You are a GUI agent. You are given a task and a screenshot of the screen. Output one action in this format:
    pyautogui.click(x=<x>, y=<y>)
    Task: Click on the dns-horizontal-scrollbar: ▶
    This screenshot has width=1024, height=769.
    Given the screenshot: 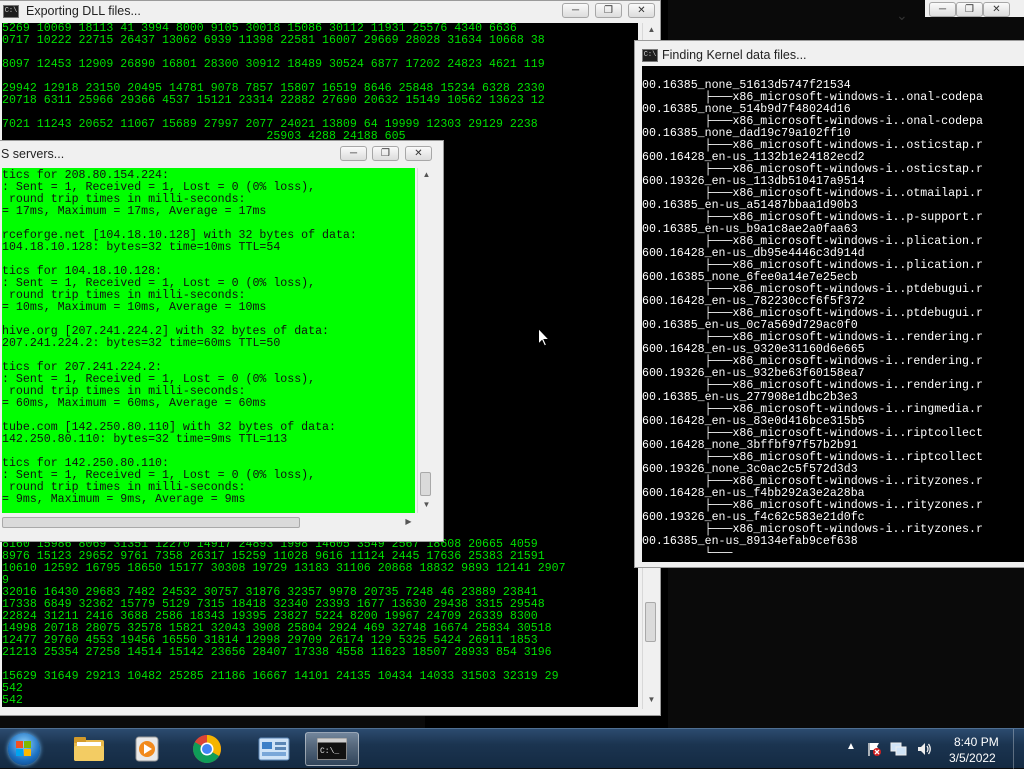 What is the action you would take?
    pyautogui.click(x=208, y=522)
    